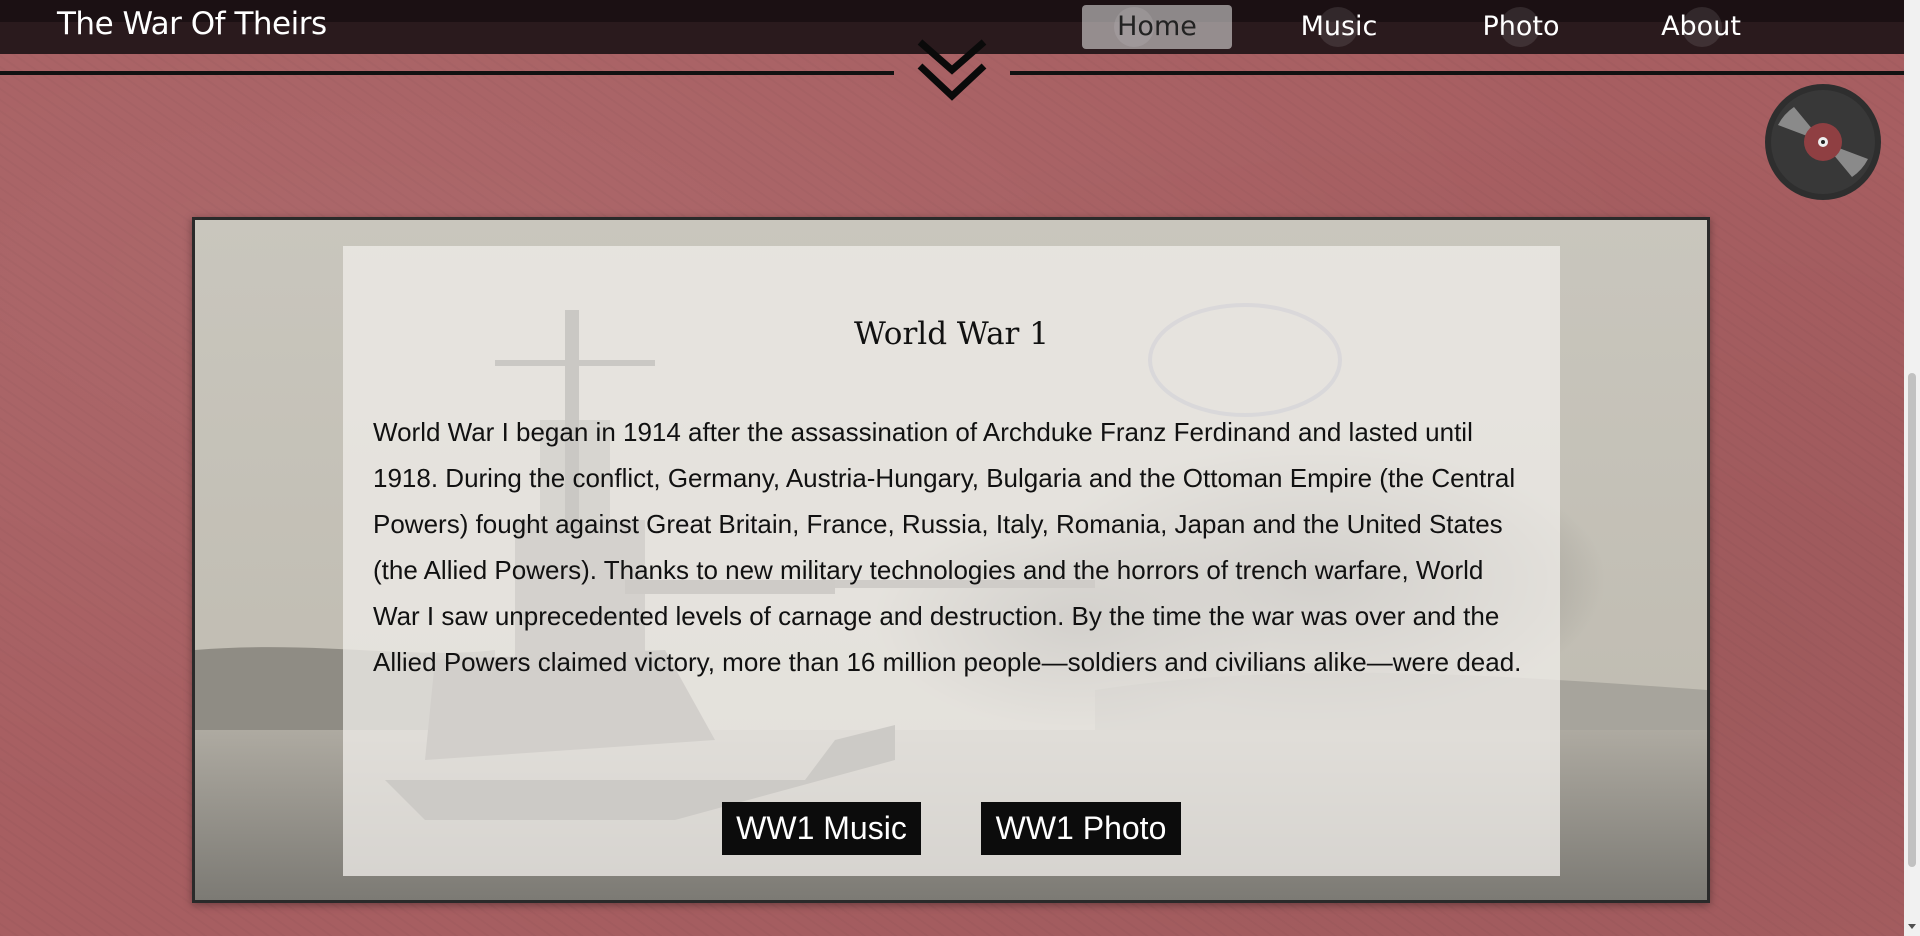 The width and height of the screenshot is (1920, 936). What do you see at coordinates (1701, 27) in the screenshot?
I see `nav-about: About` at bounding box center [1701, 27].